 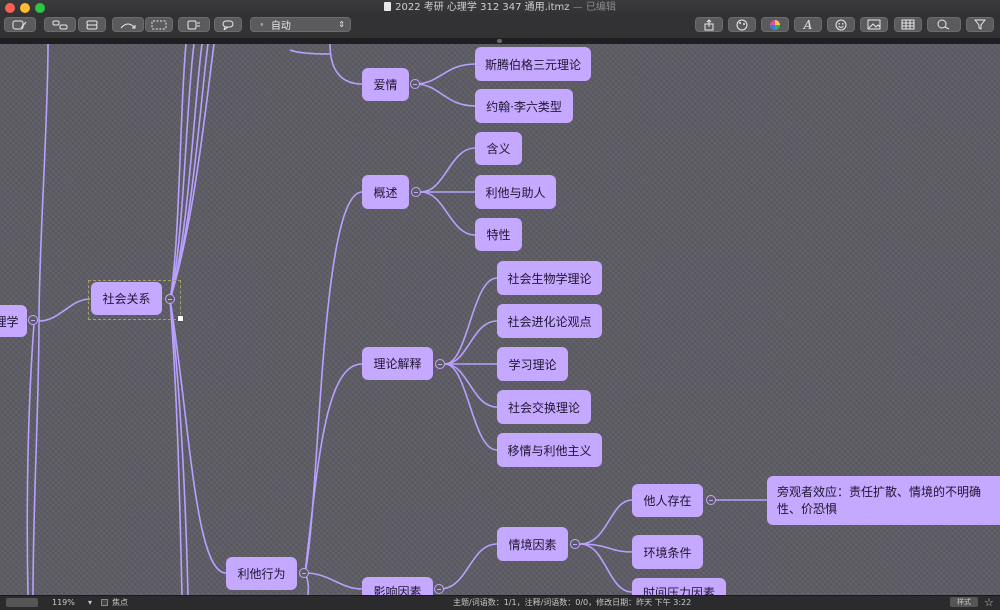 What do you see at coordinates (22, 602) in the screenshot?
I see `view-mode-button` at bounding box center [22, 602].